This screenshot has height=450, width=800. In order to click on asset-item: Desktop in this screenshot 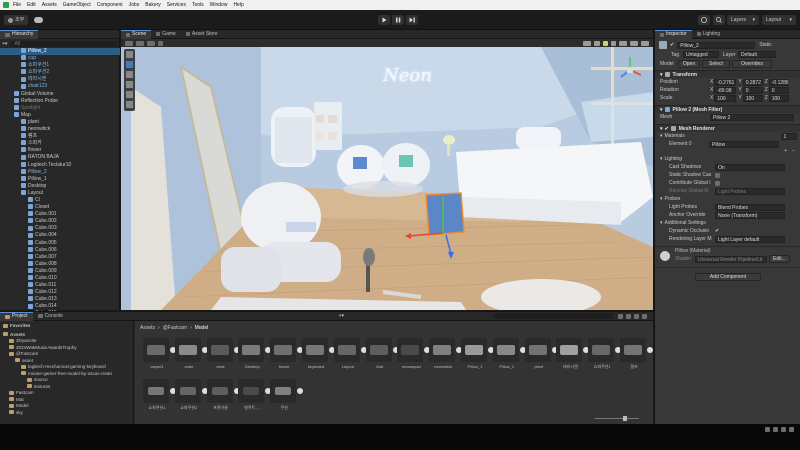, I will do `click(255, 353)`.